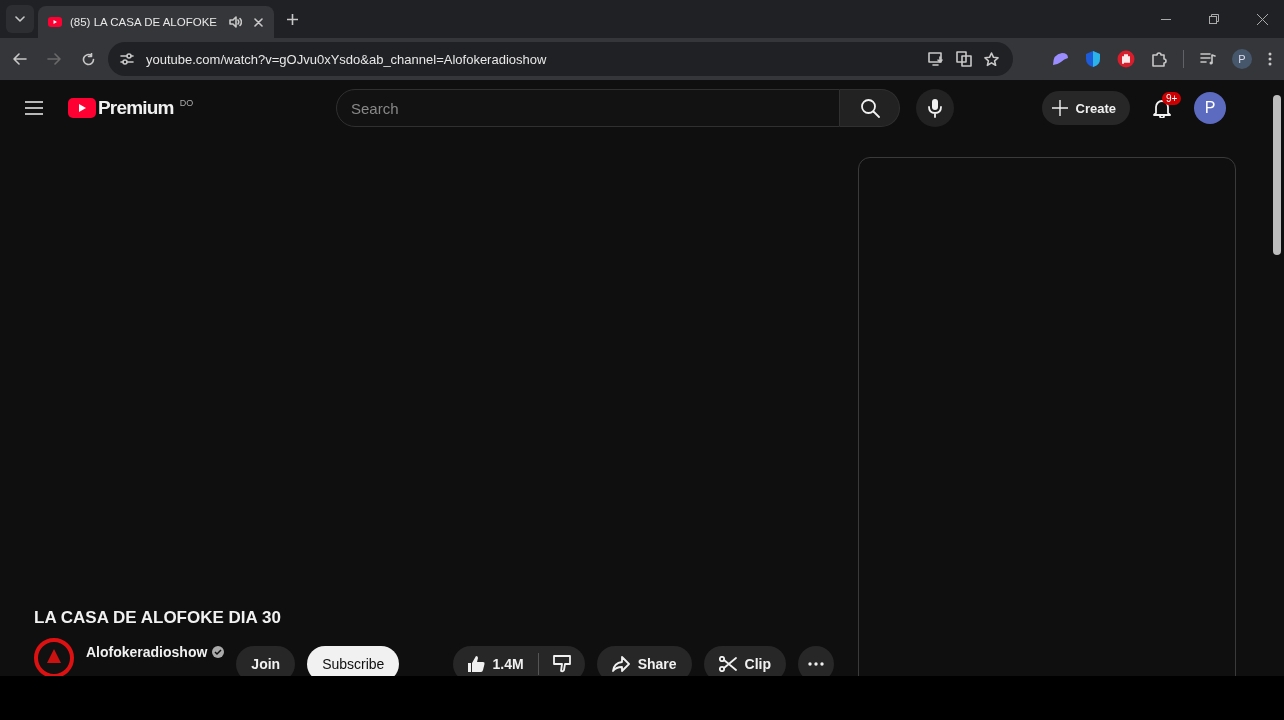  What do you see at coordinates (1270, 59) in the screenshot?
I see `menu-dots-icon` at bounding box center [1270, 59].